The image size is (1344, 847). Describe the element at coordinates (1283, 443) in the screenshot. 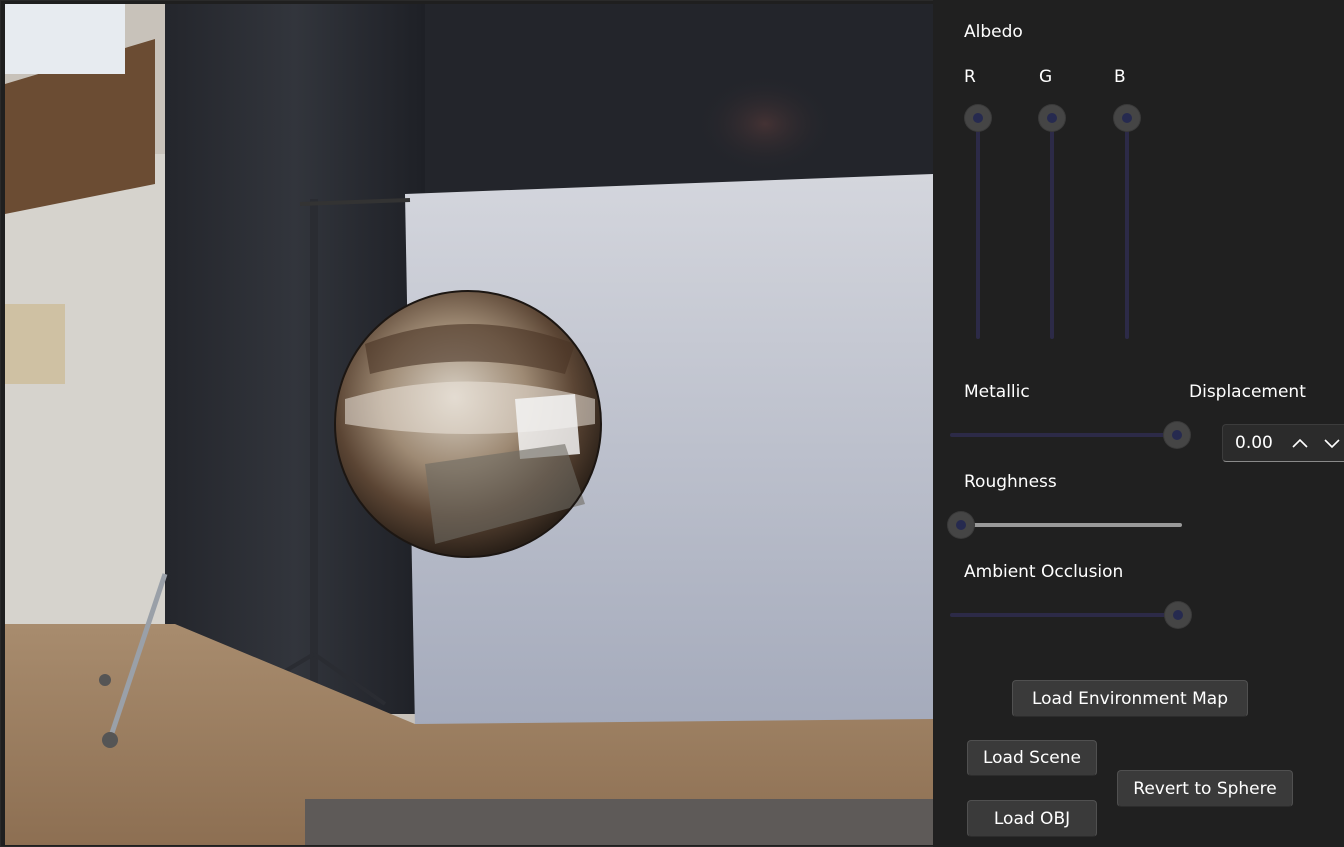

I see `displacement-spinbox: 0.00` at that location.